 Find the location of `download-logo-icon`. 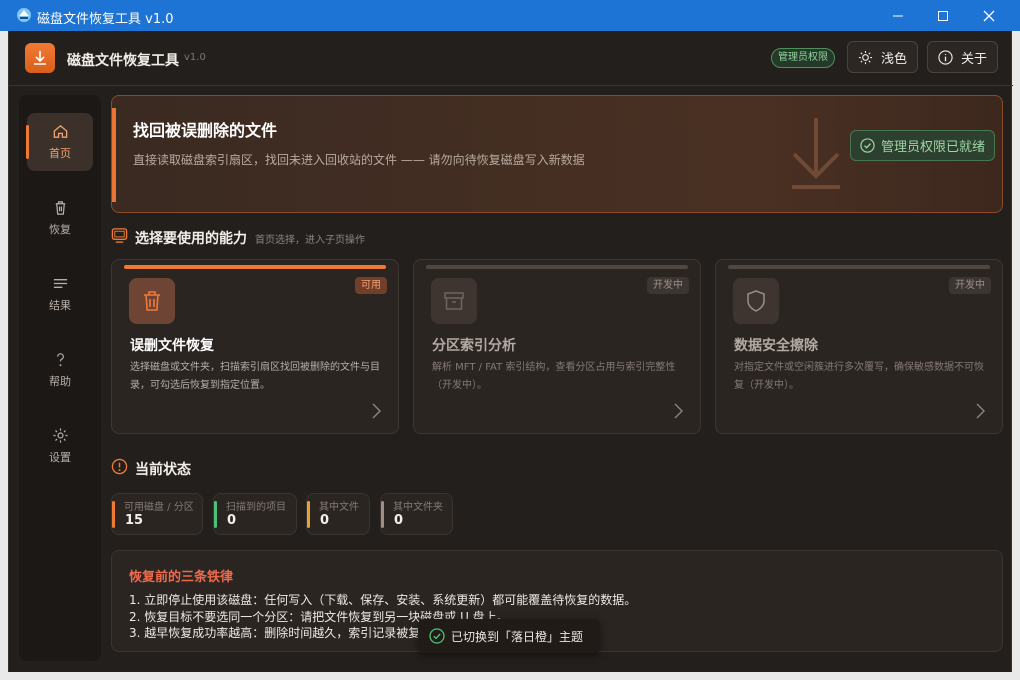

download-logo-icon is located at coordinates (40, 58).